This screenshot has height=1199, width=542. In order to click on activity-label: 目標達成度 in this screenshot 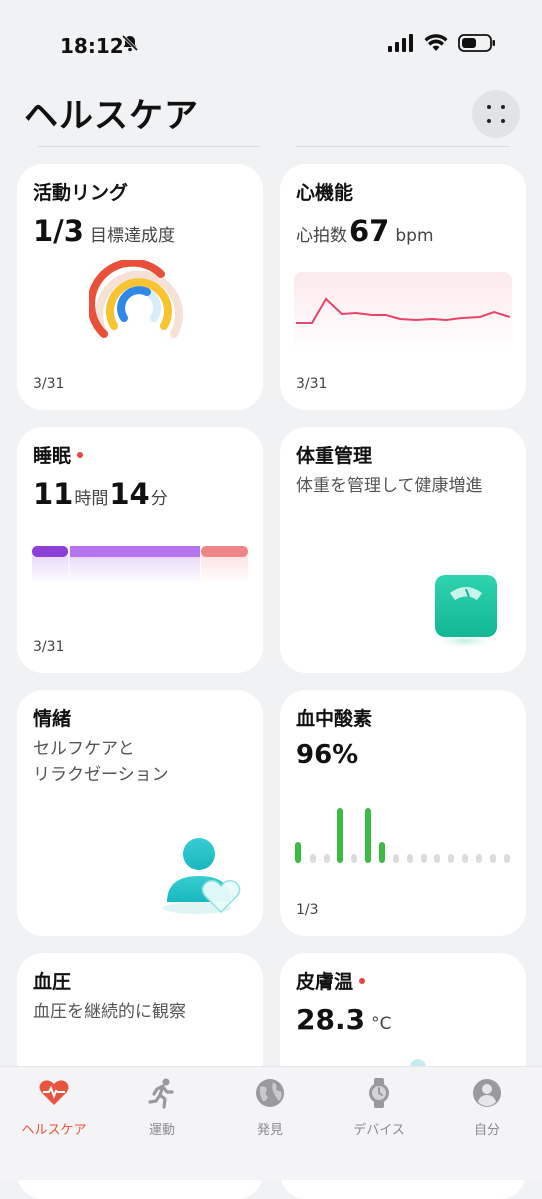, I will do `click(132, 236)`.